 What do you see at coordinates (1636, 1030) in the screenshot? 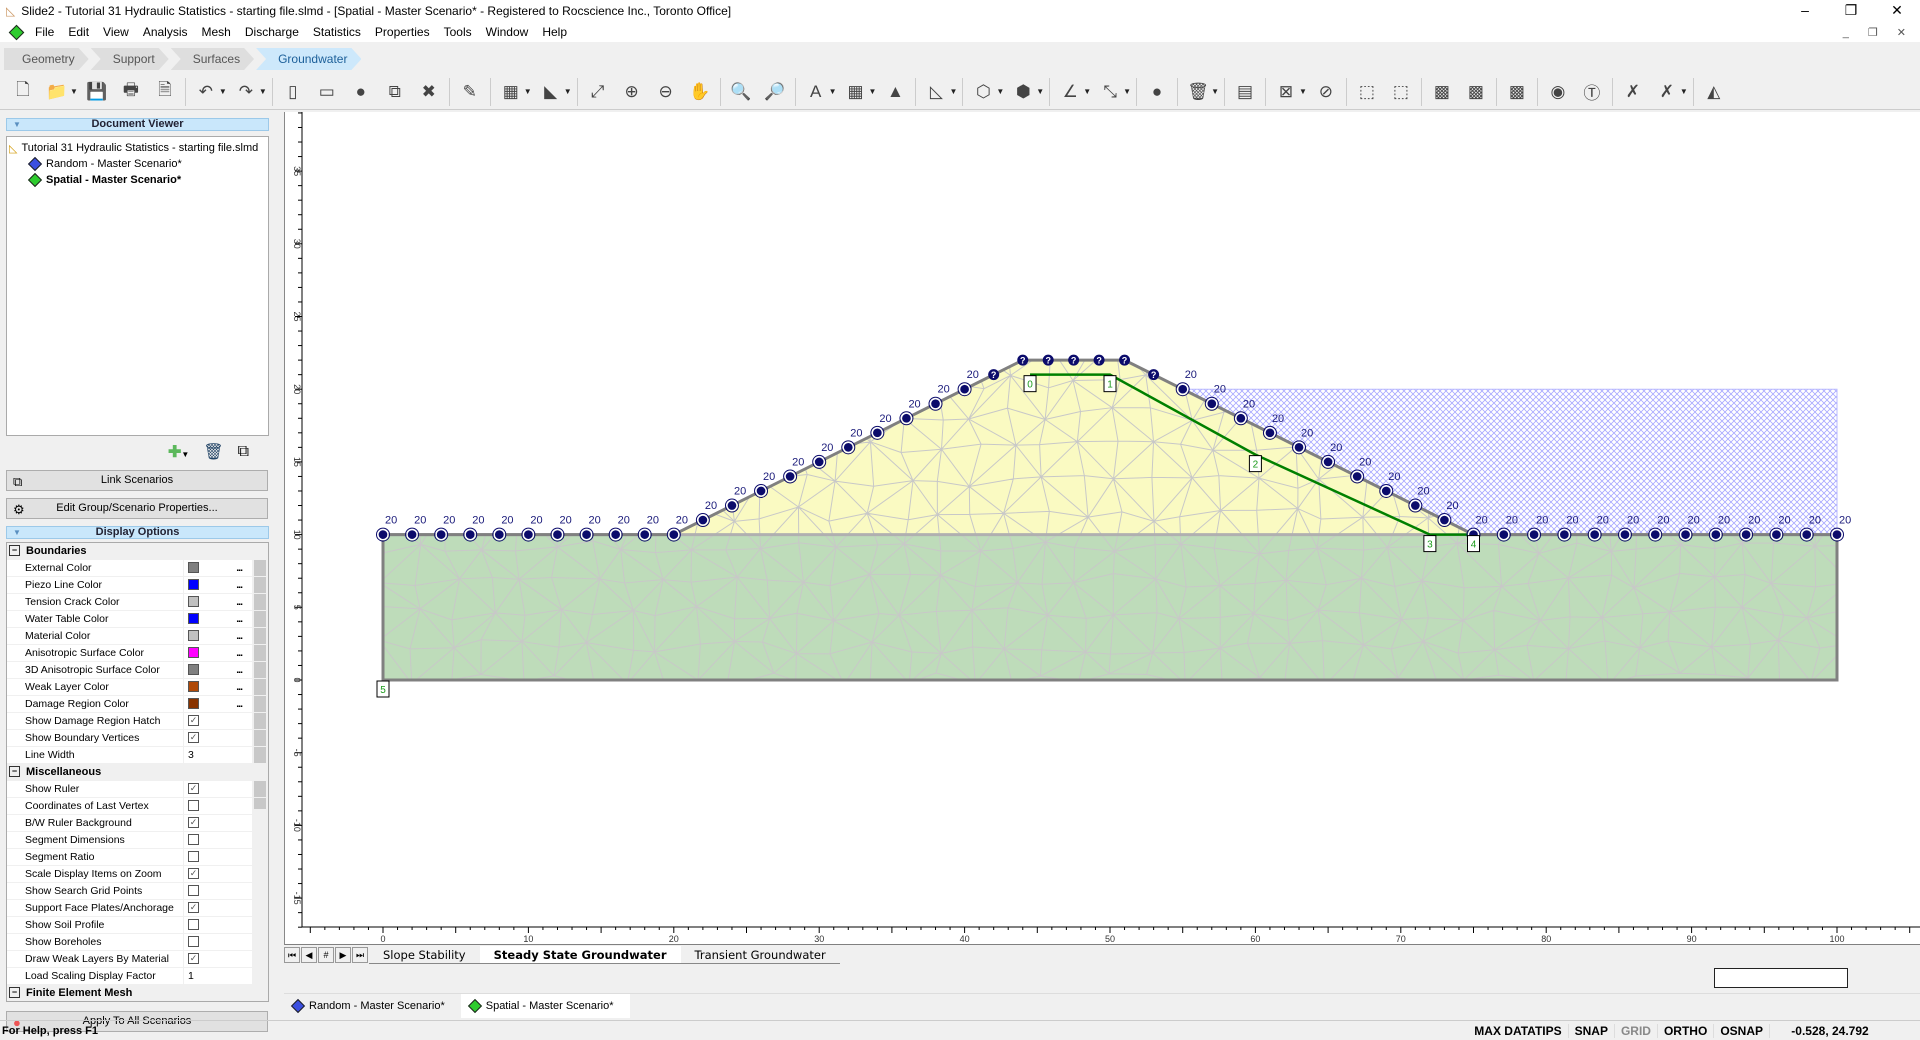
I see `status-toggle-grid: GRID` at bounding box center [1636, 1030].